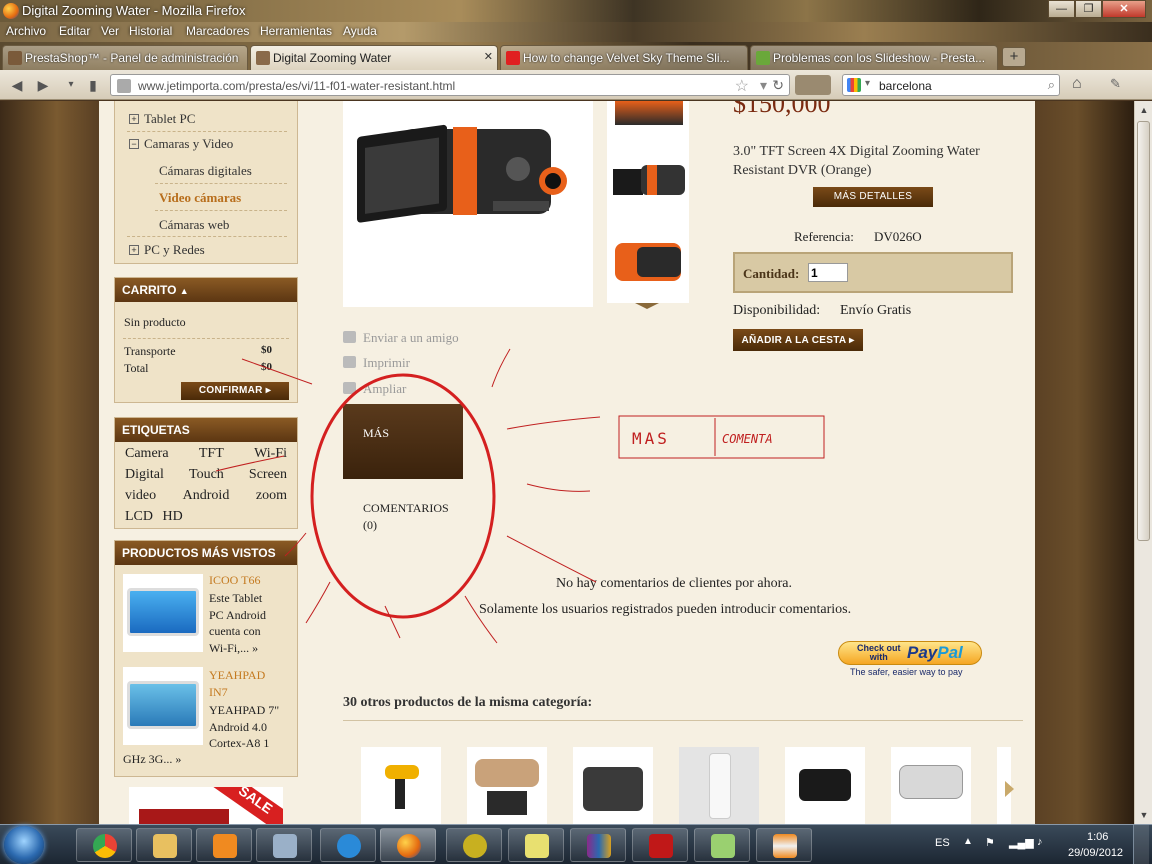 The width and height of the screenshot is (1152, 864). I want to click on menu-herramientas: Herramientas, so click(296, 31).